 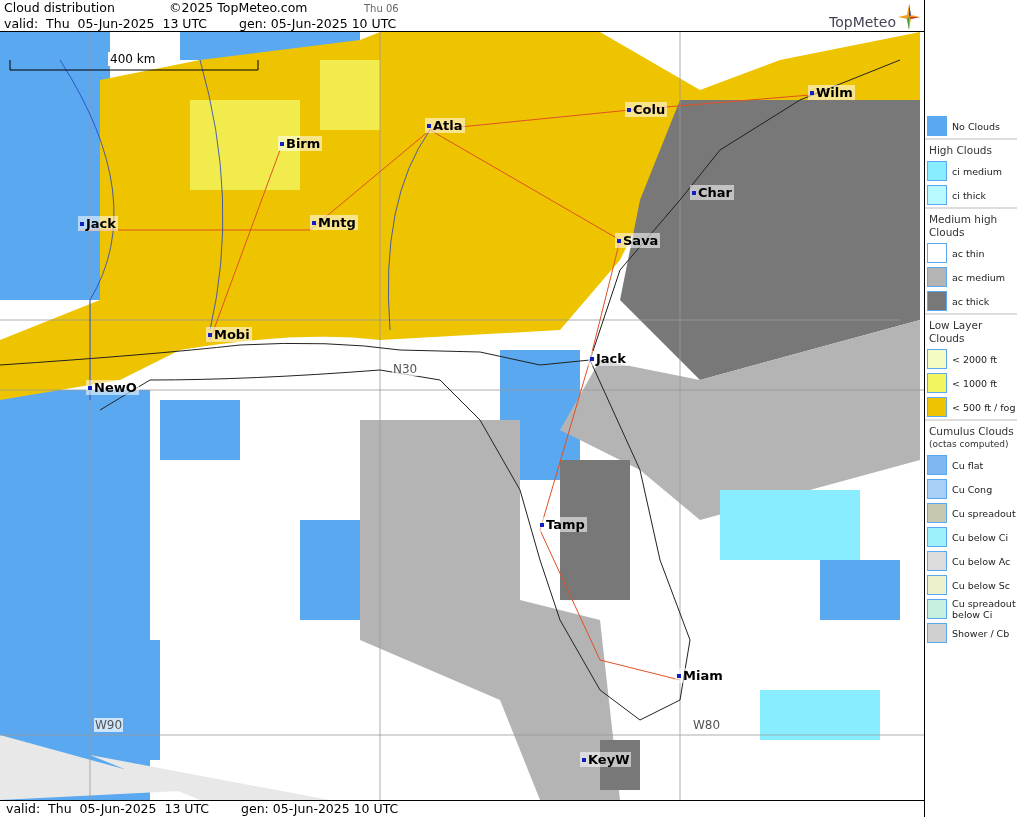 I want to click on day-label: Thu 06, so click(x=381, y=9).